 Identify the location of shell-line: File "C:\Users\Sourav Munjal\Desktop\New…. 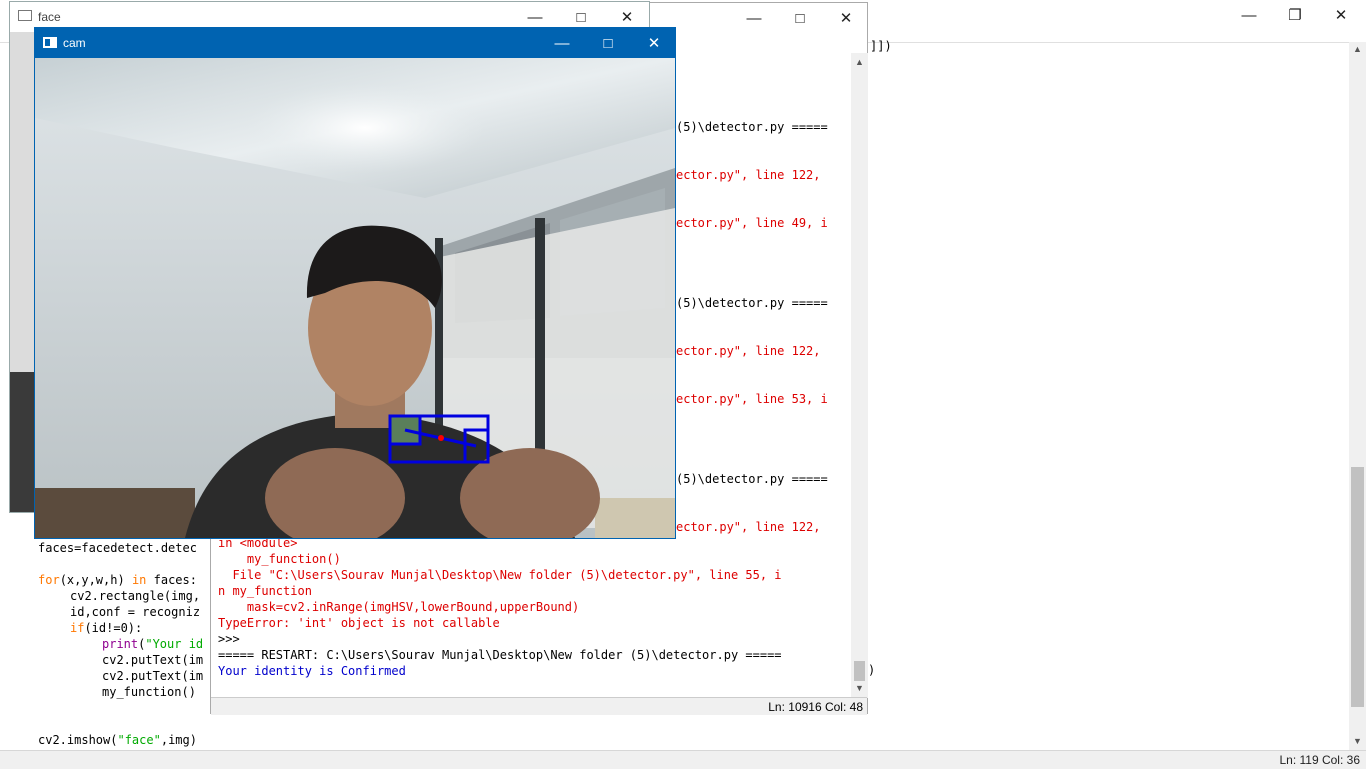
(500, 575).